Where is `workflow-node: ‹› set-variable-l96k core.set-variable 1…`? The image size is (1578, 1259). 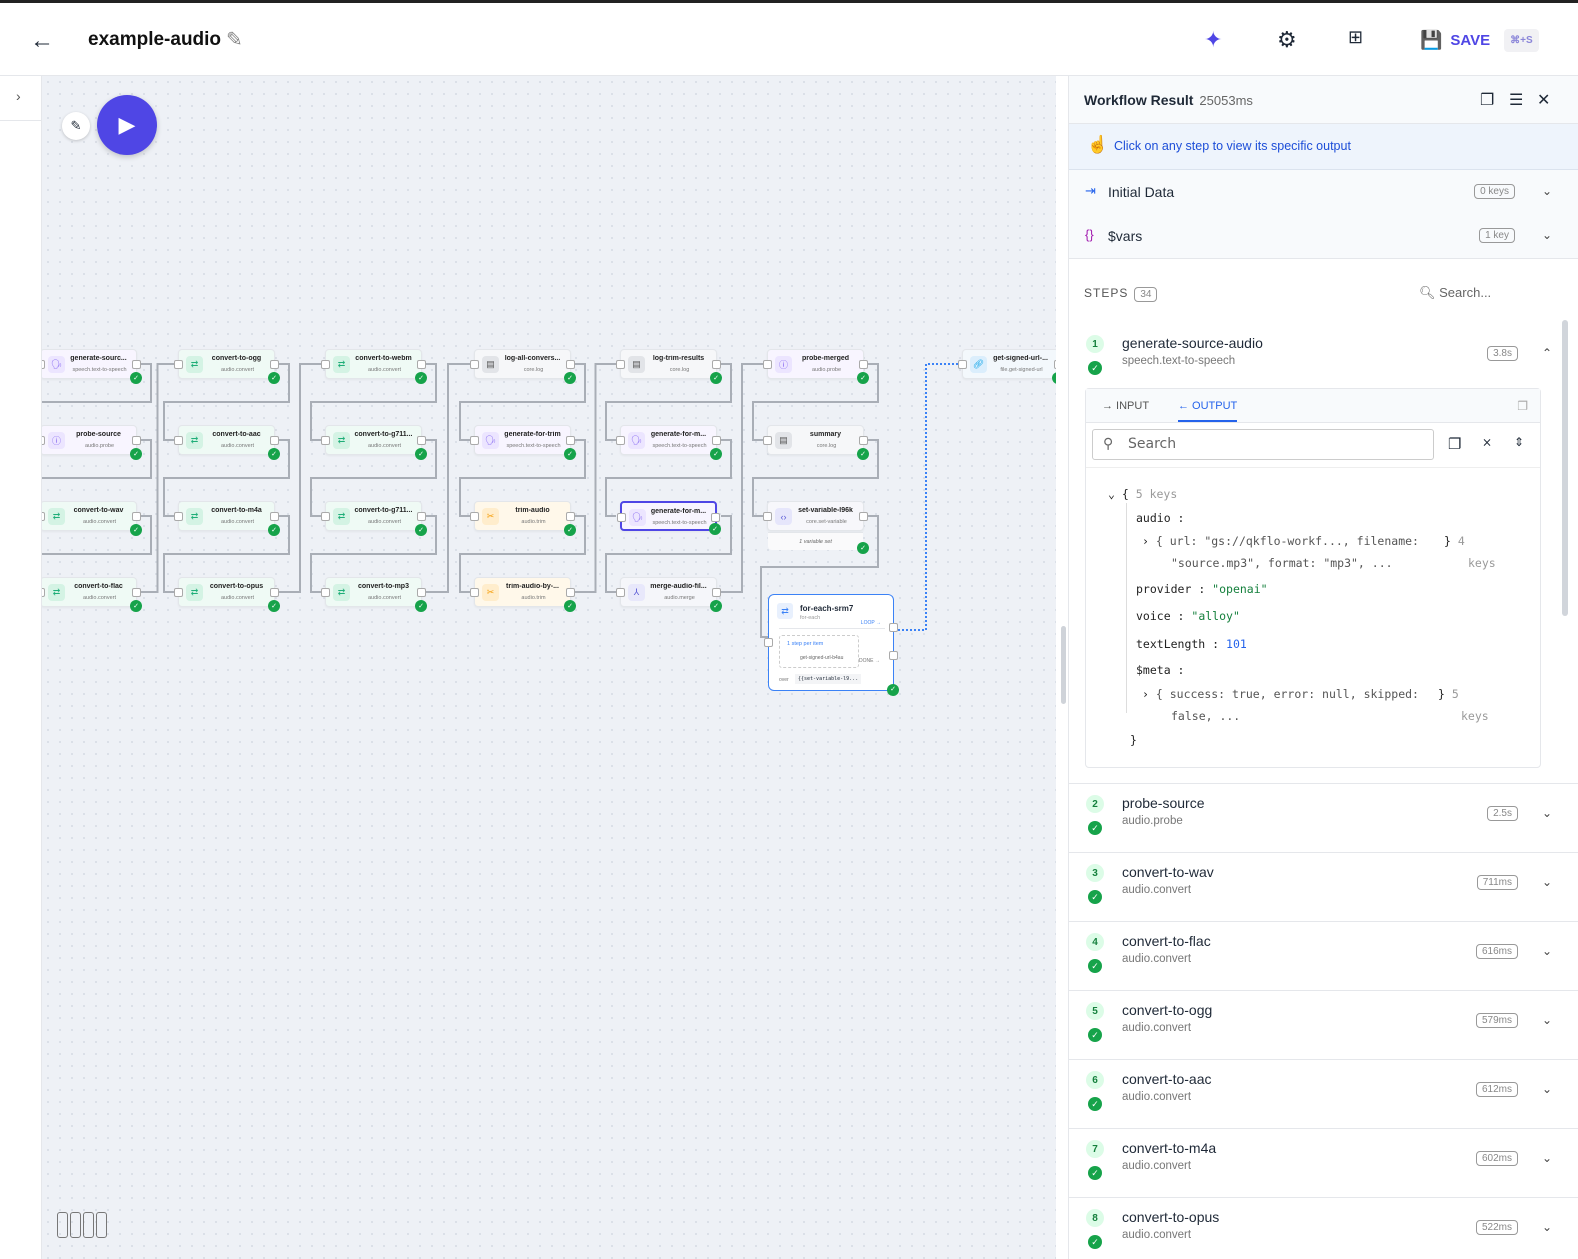
workflow-node: ‹› set-variable-l96k core.set-variable 1… is located at coordinates (816, 527).